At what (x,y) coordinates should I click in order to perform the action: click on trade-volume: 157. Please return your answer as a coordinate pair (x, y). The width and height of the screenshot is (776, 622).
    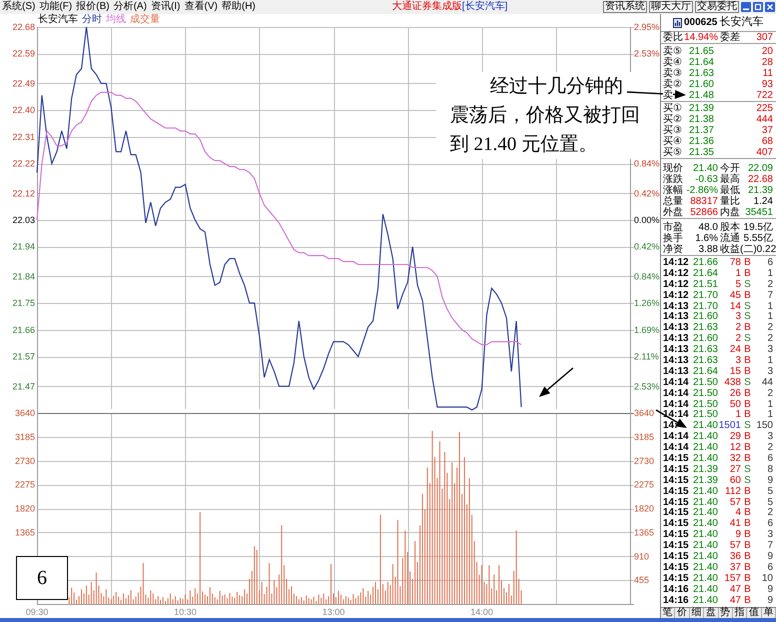
    Looking at the image, I should click on (732, 579).